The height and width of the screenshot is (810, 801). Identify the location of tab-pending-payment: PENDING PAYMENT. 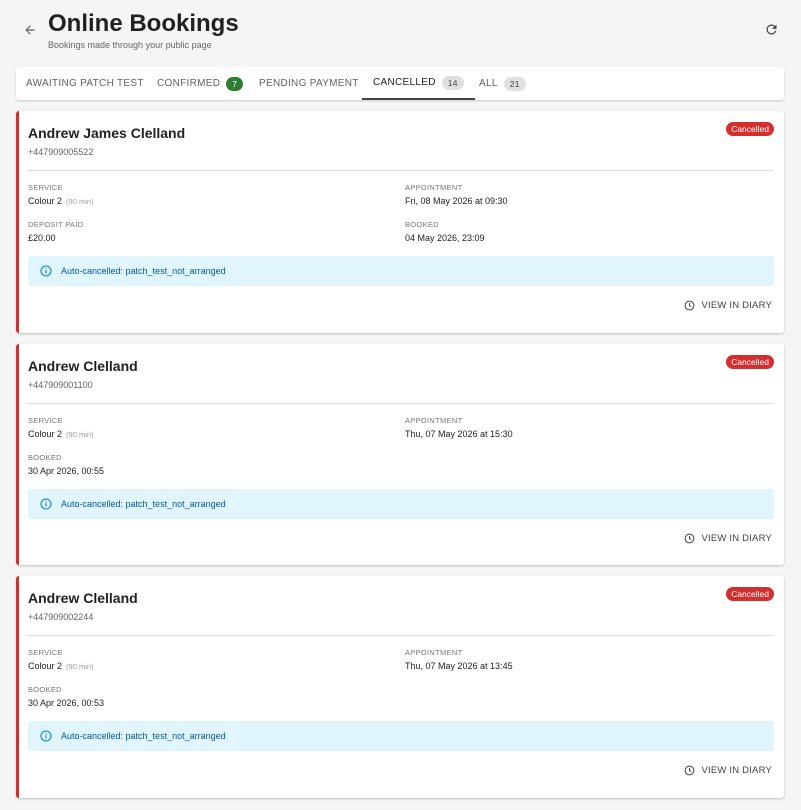
(309, 83).